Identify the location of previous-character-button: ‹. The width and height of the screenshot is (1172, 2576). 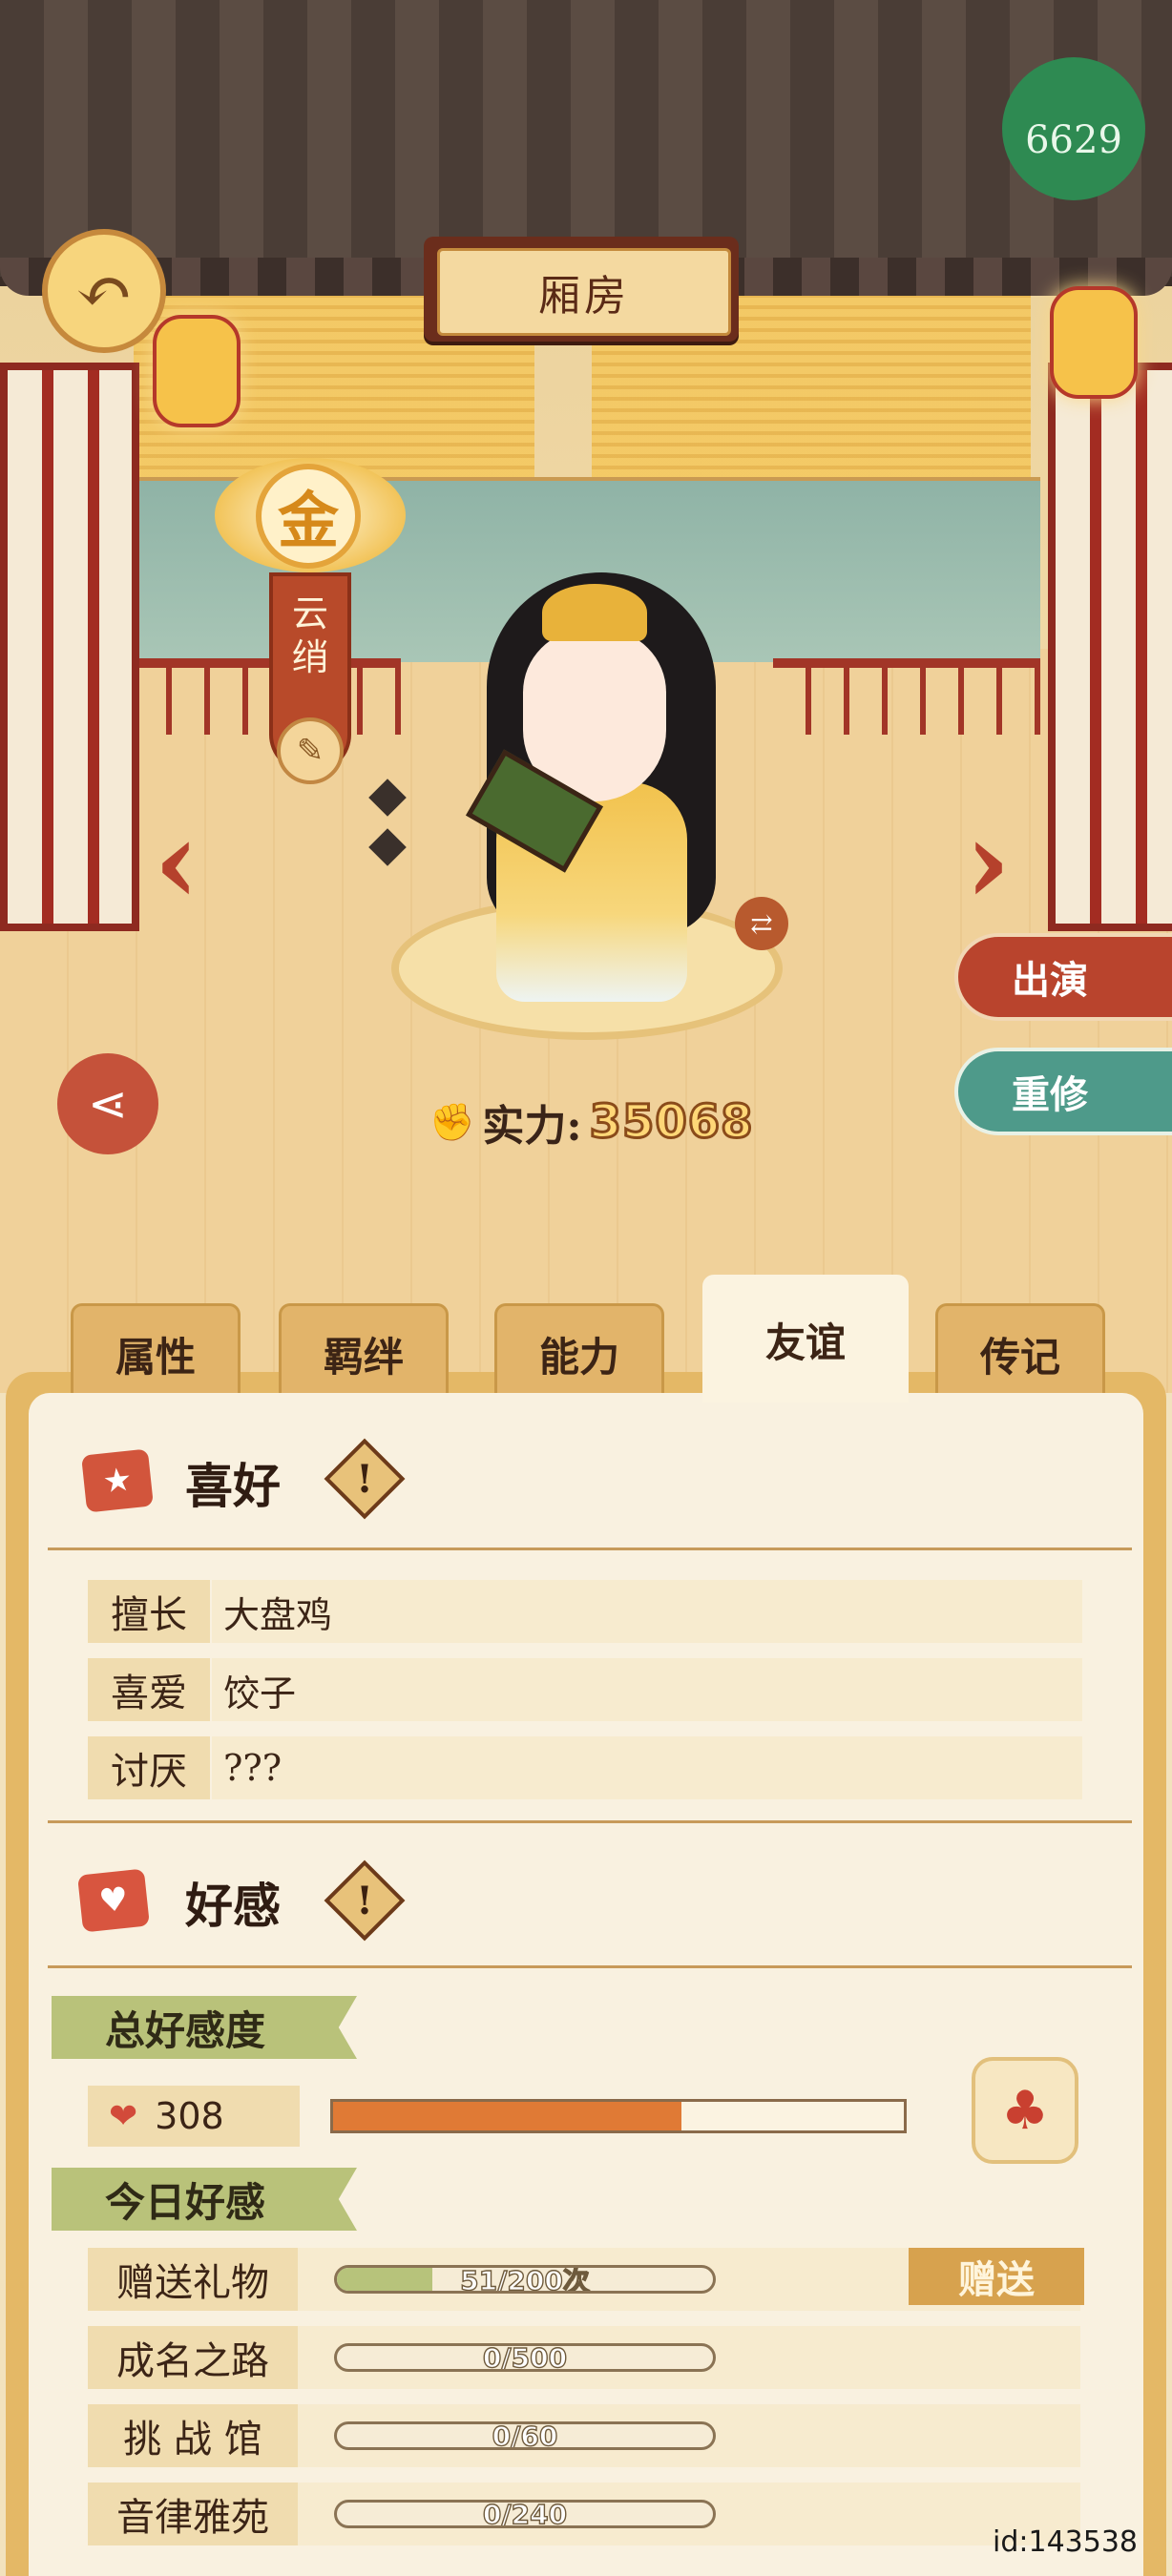
(177, 862).